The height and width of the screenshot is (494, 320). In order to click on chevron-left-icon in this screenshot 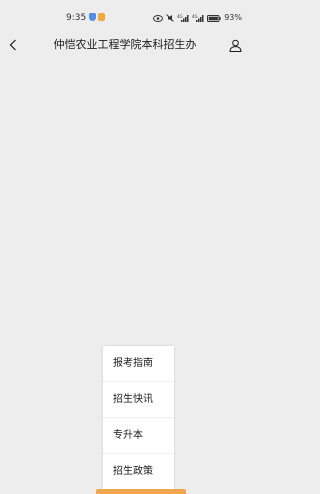, I will do `click(12, 45)`.